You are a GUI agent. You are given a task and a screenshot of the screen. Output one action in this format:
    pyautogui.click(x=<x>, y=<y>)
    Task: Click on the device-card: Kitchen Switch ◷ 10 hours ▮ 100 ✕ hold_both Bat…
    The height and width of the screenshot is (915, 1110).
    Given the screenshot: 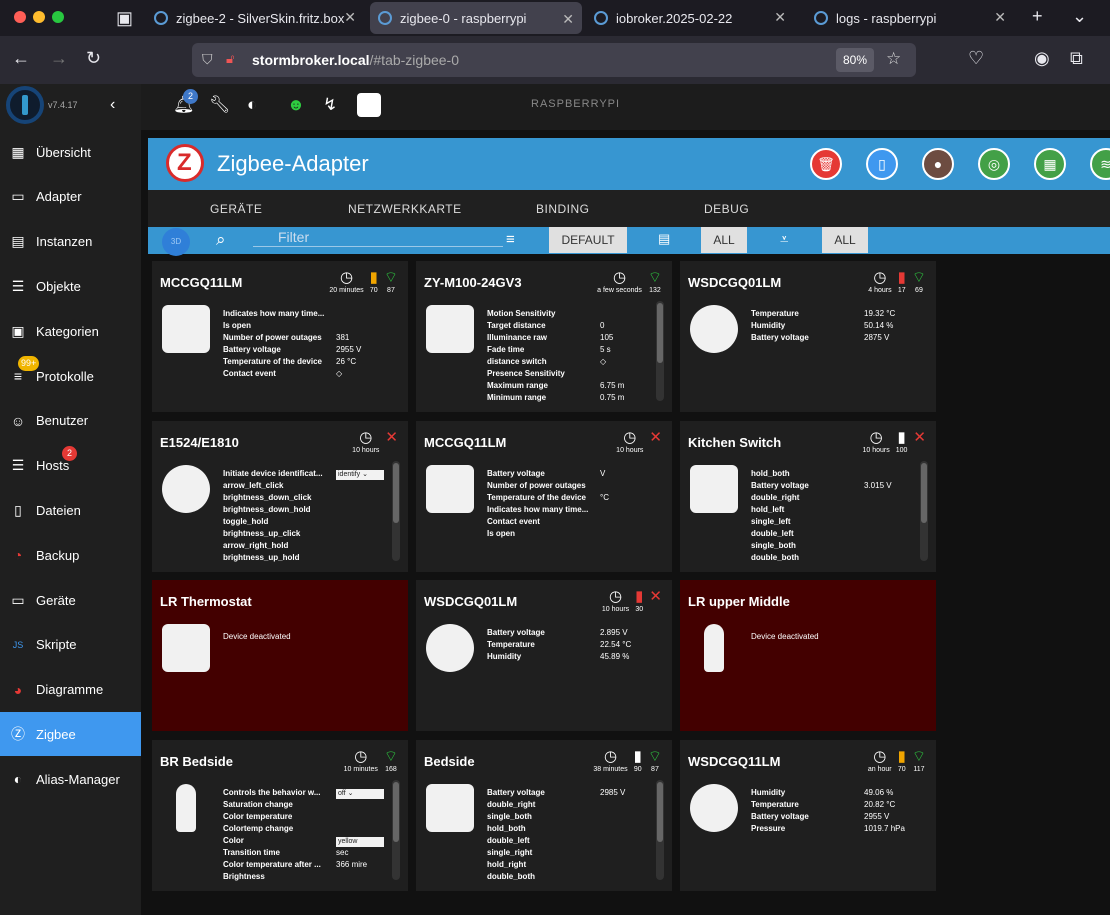 What is the action you would take?
    pyautogui.click(x=808, y=496)
    